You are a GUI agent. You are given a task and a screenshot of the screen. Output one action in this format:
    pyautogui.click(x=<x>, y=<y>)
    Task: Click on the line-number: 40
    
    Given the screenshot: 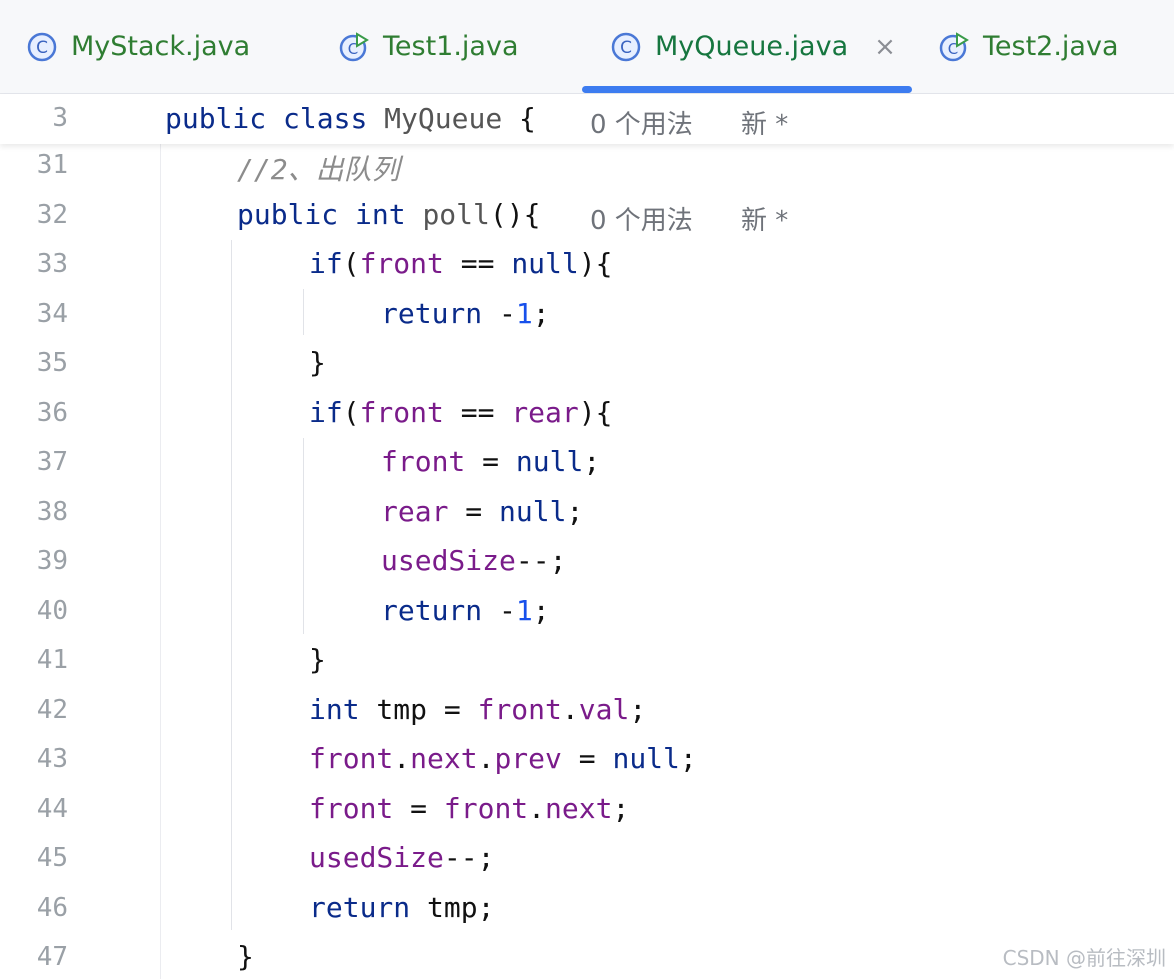 What is the action you would take?
    pyautogui.click(x=52, y=611)
    